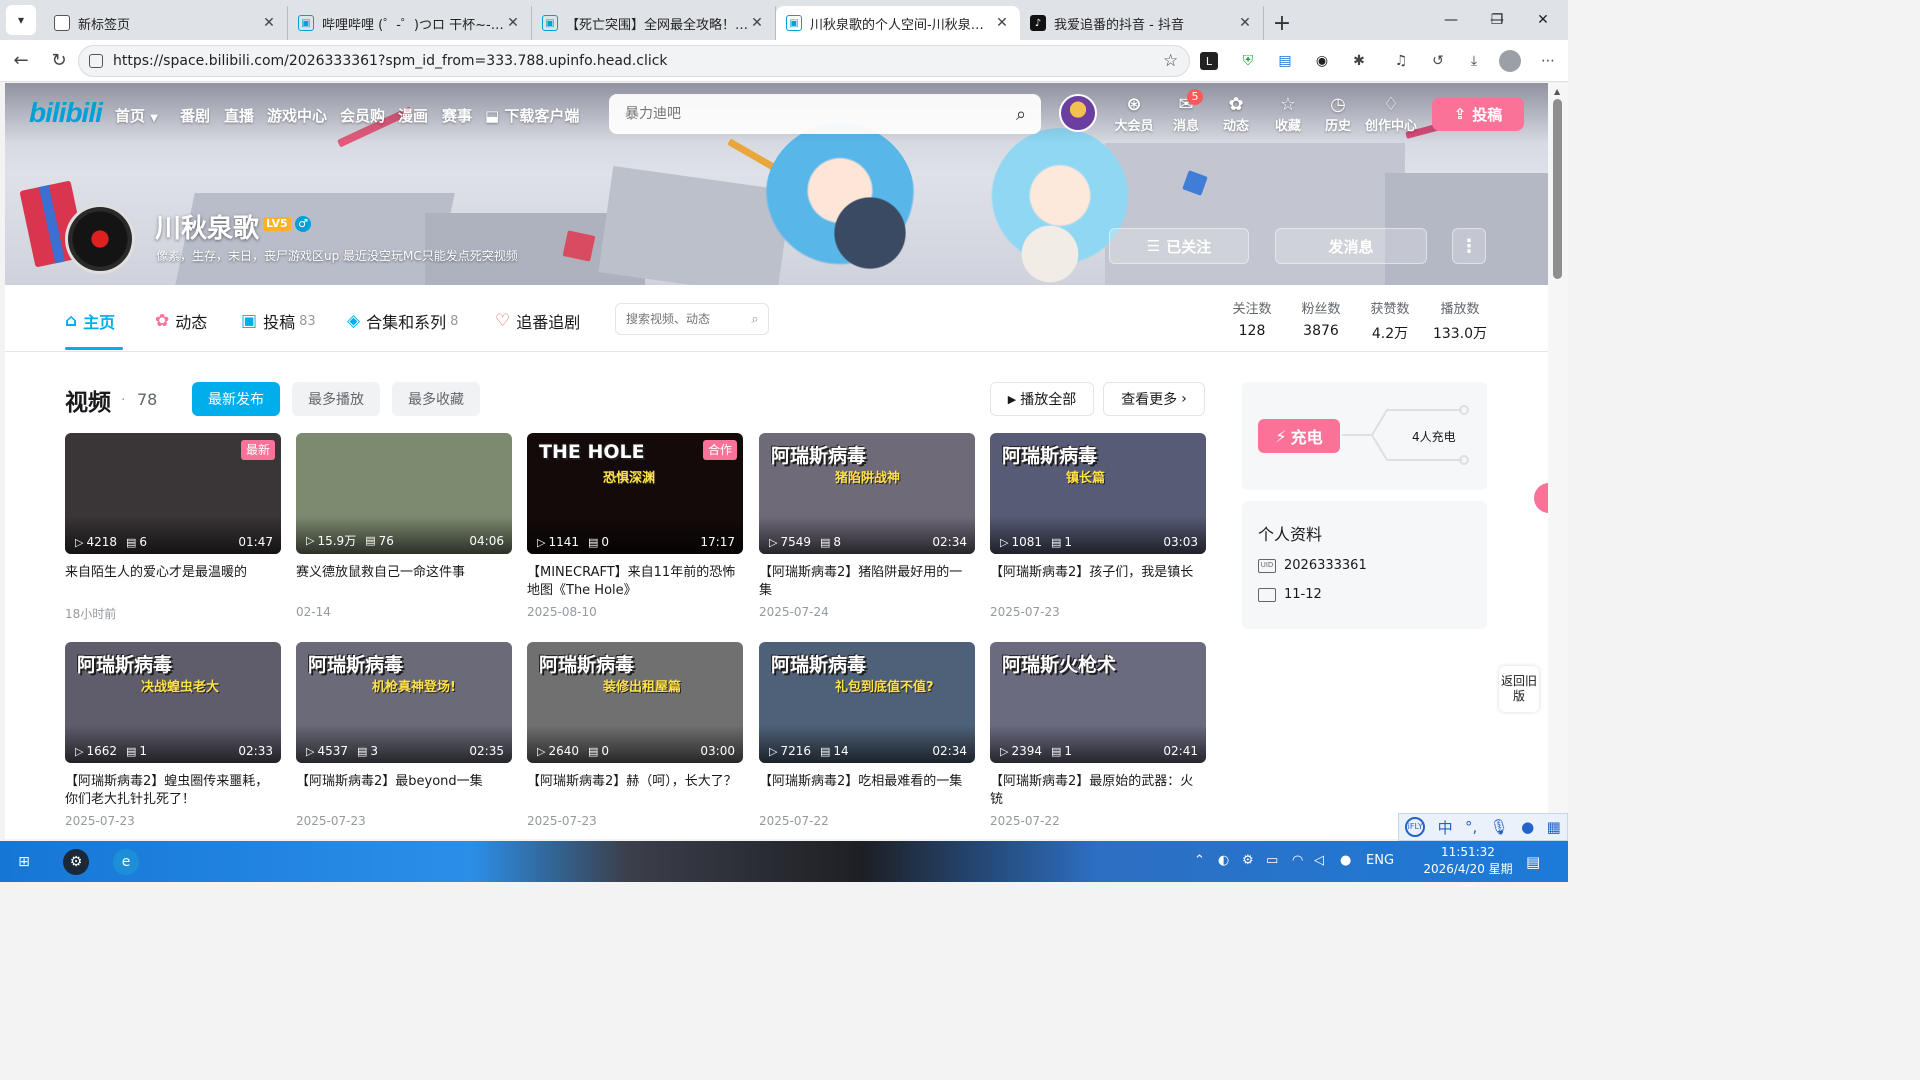 This screenshot has height=1080, width=1920. I want to click on nav-download-client: ⬓ 下载客户端, so click(532, 115).